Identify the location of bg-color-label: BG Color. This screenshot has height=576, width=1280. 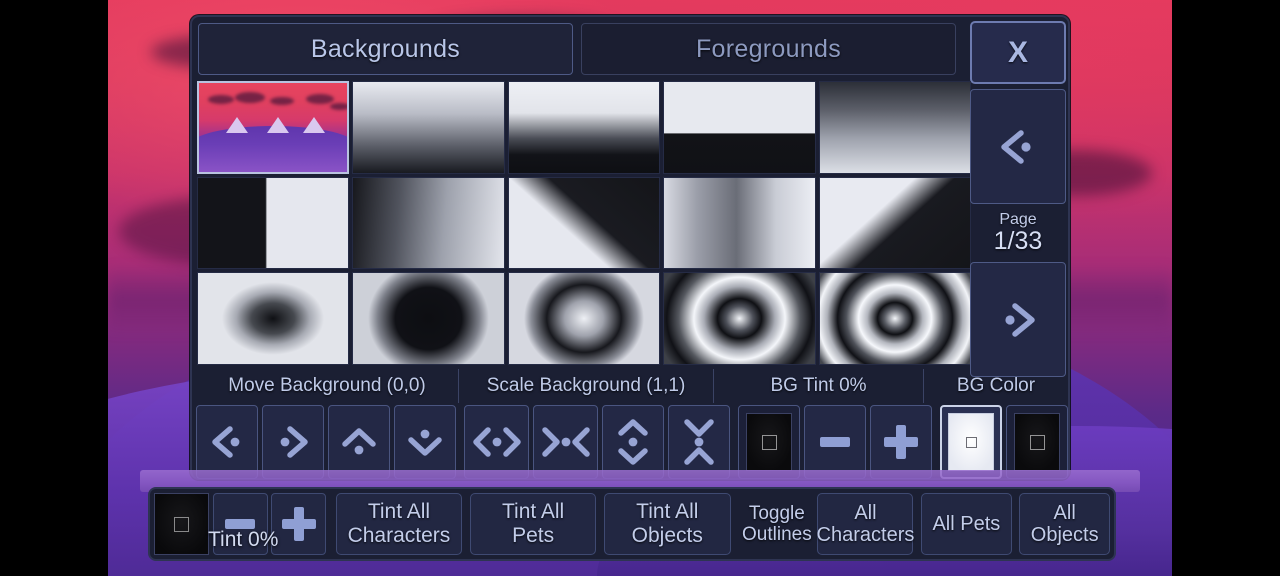
(996, 385).